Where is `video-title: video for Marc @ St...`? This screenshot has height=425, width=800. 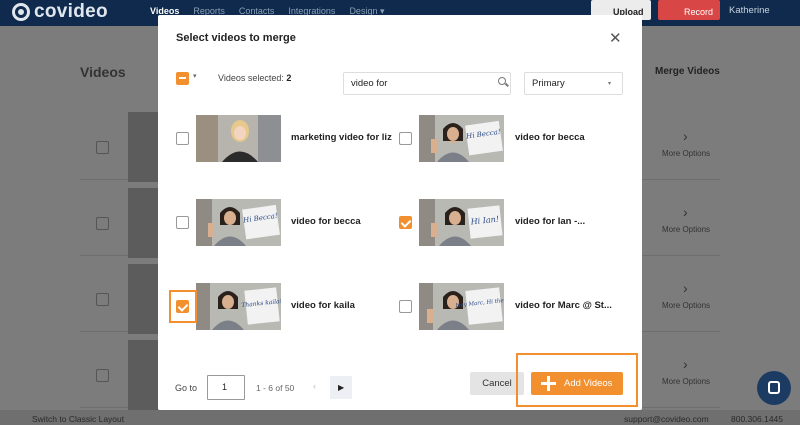 video-title: video for Marc @ St... is located at coordinates (563, 305).